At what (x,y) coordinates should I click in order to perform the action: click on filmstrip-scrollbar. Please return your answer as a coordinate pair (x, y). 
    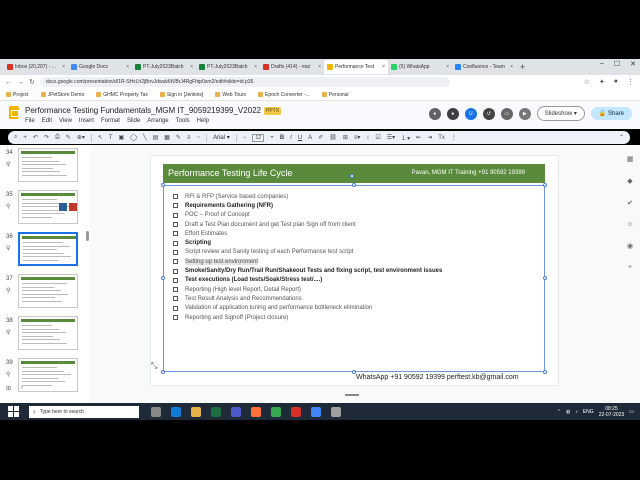
    Looking at the image, I should click on (87, 236).